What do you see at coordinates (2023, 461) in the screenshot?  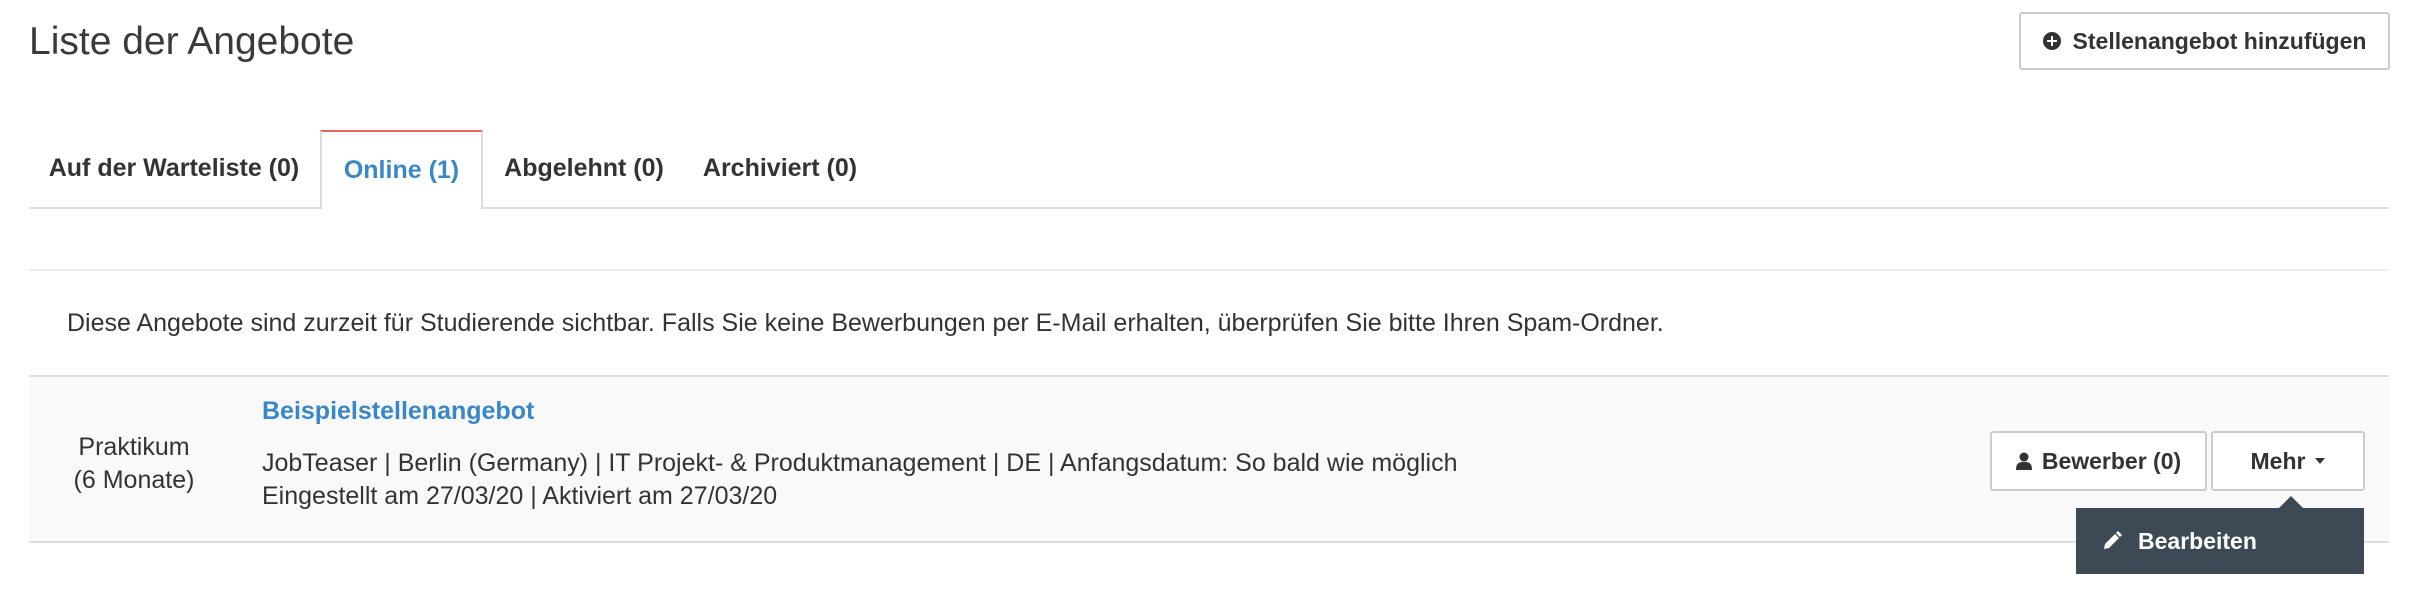 I see `user-icon` at bounding box center [2023, 461].